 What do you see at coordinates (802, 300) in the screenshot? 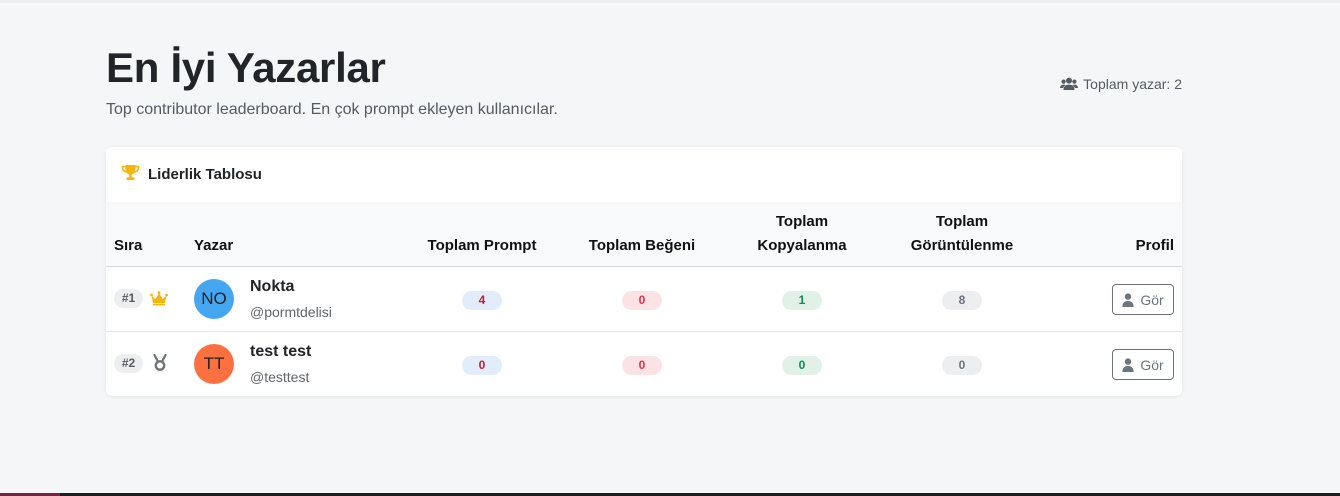
I see `copies-count: 1` at bounding box center [802, 300].